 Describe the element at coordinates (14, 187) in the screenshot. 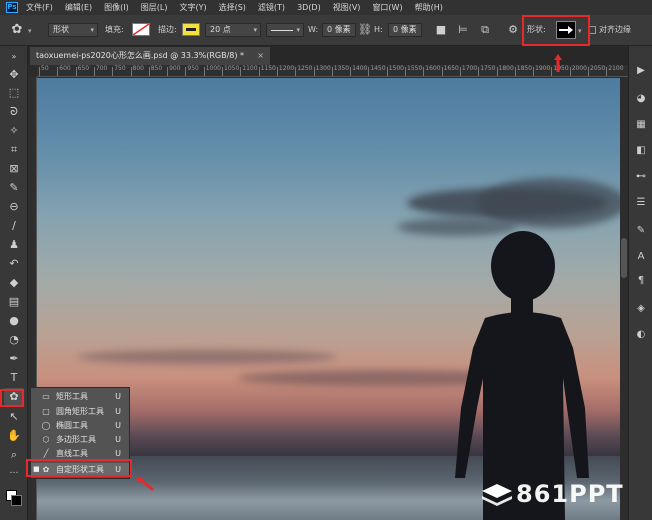

I see `eyedropper-tool-icon: ✎` at that location.